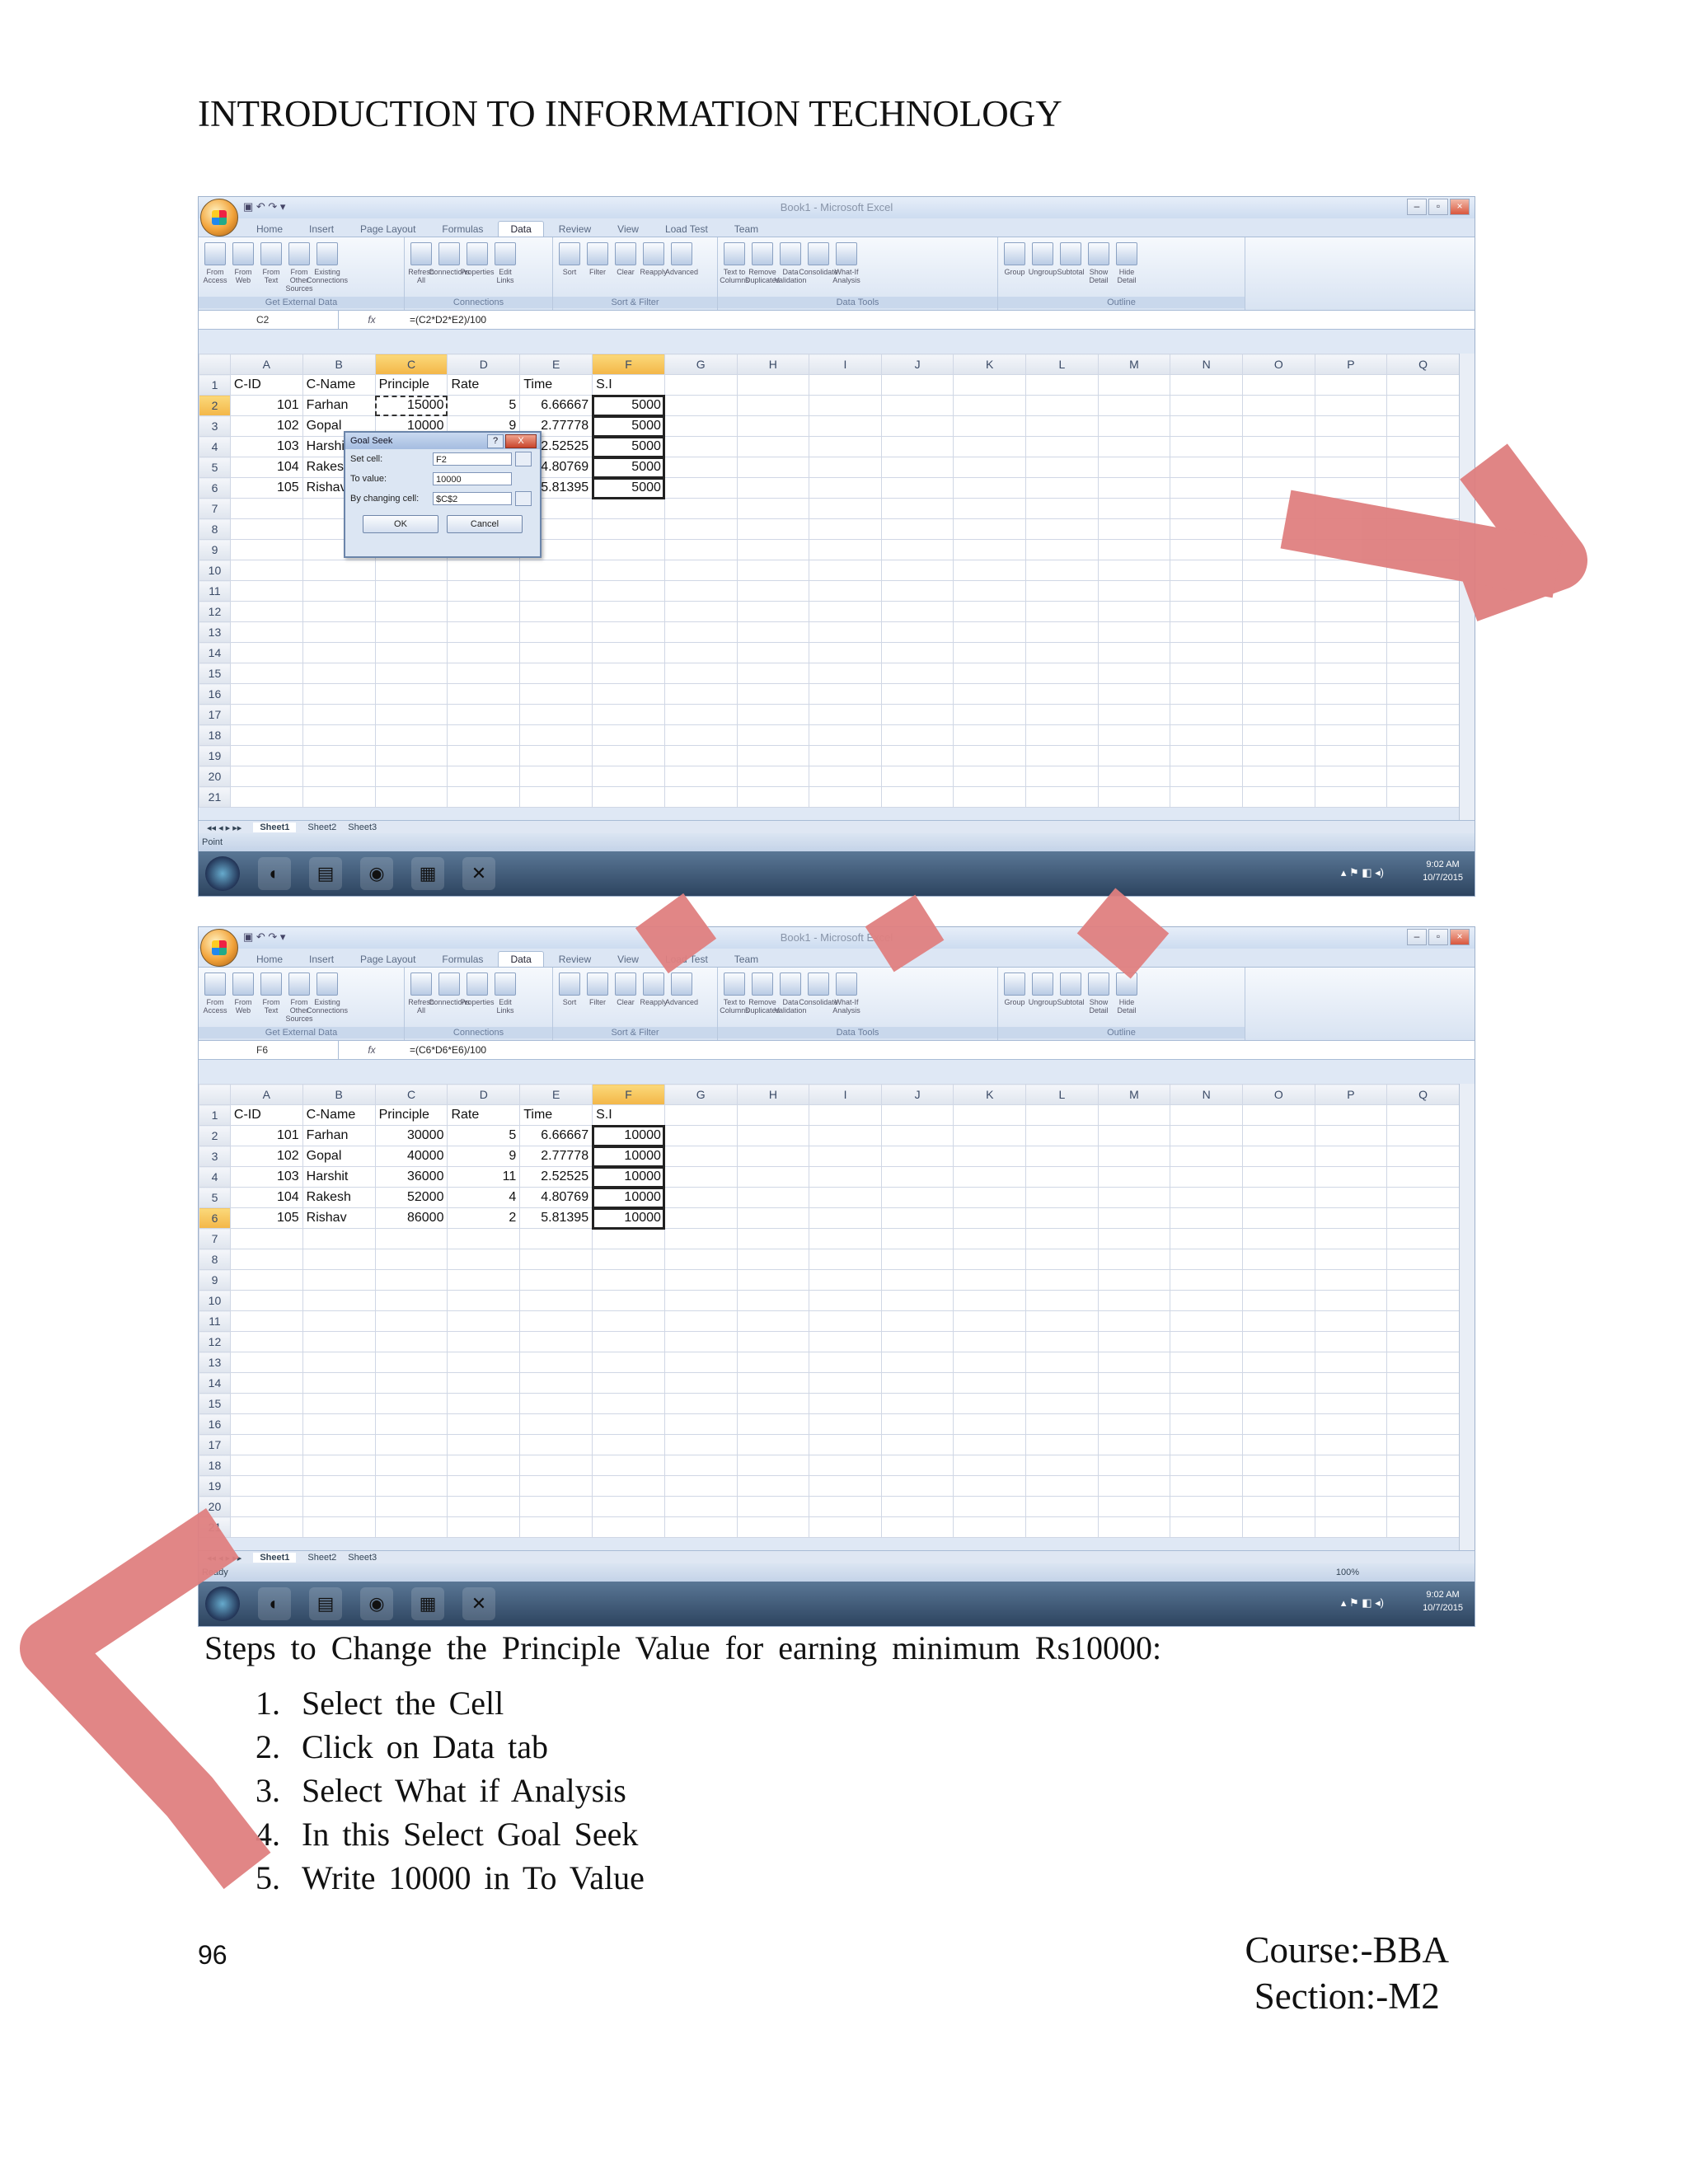  Describe the element at coordinates (1062, 1094) in the screenshot. I see `column-header: L` at that location.